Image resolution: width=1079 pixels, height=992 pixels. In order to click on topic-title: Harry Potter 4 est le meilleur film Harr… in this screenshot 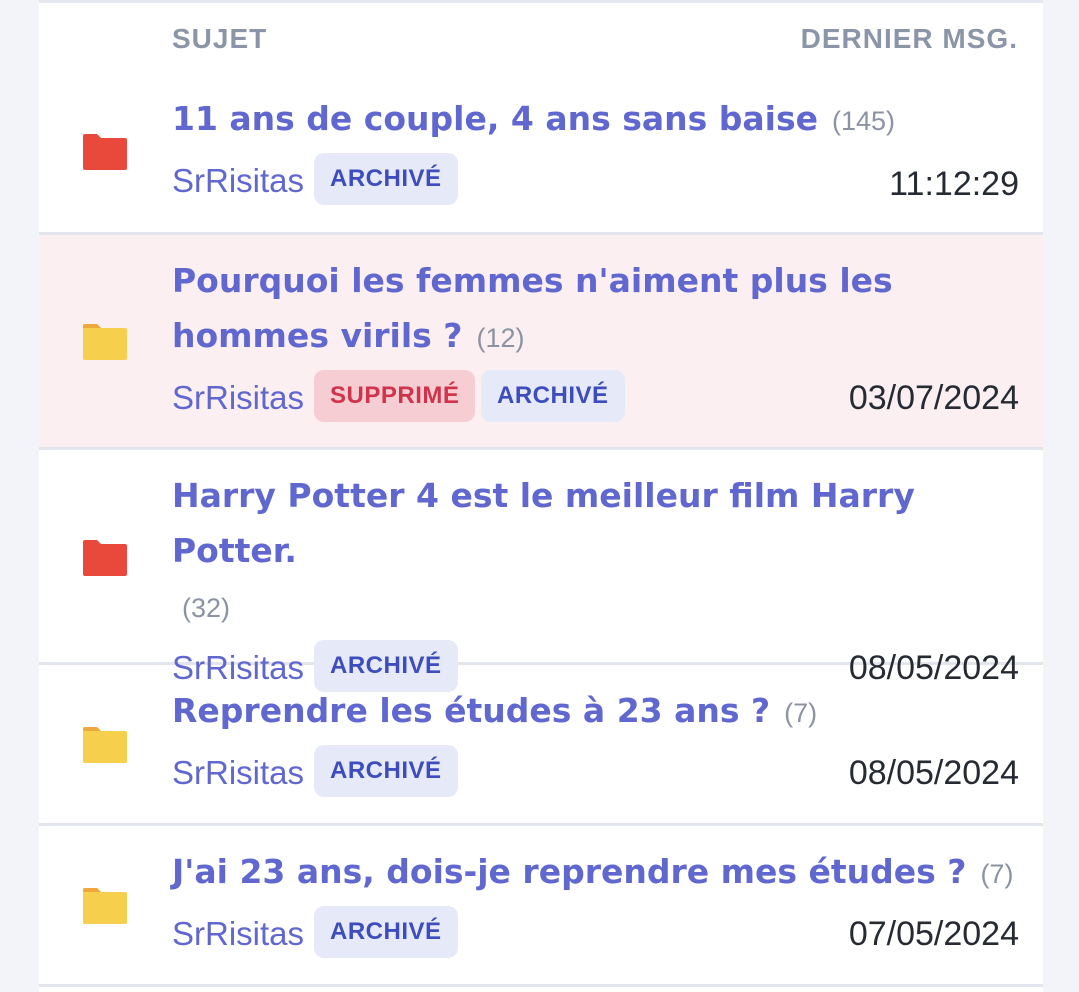, I will do `click(543, 523)`.